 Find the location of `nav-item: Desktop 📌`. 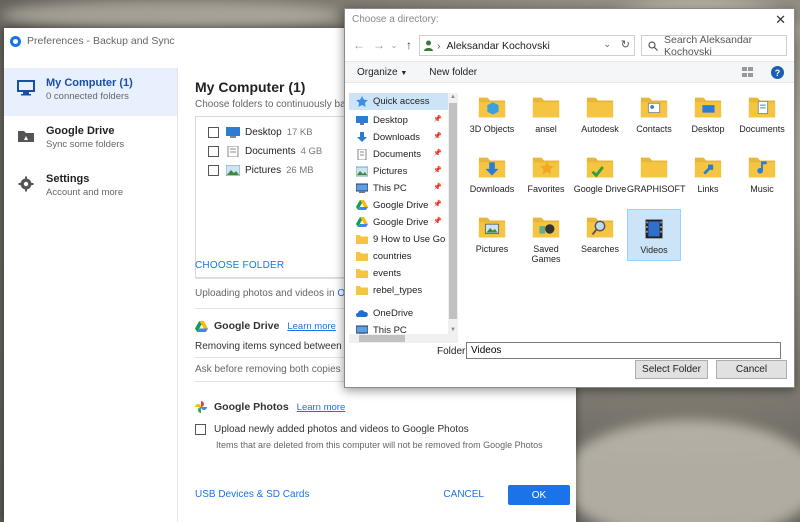

nav-item: Desktop 📌 is located at coordinates (398, 120).